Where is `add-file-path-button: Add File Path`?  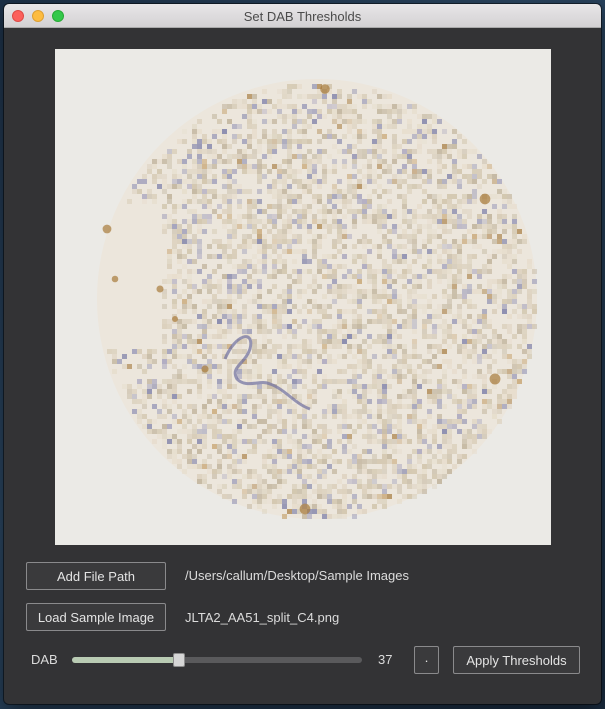 add-file-path-button: Add File Path is located at coordinates (96, 576).